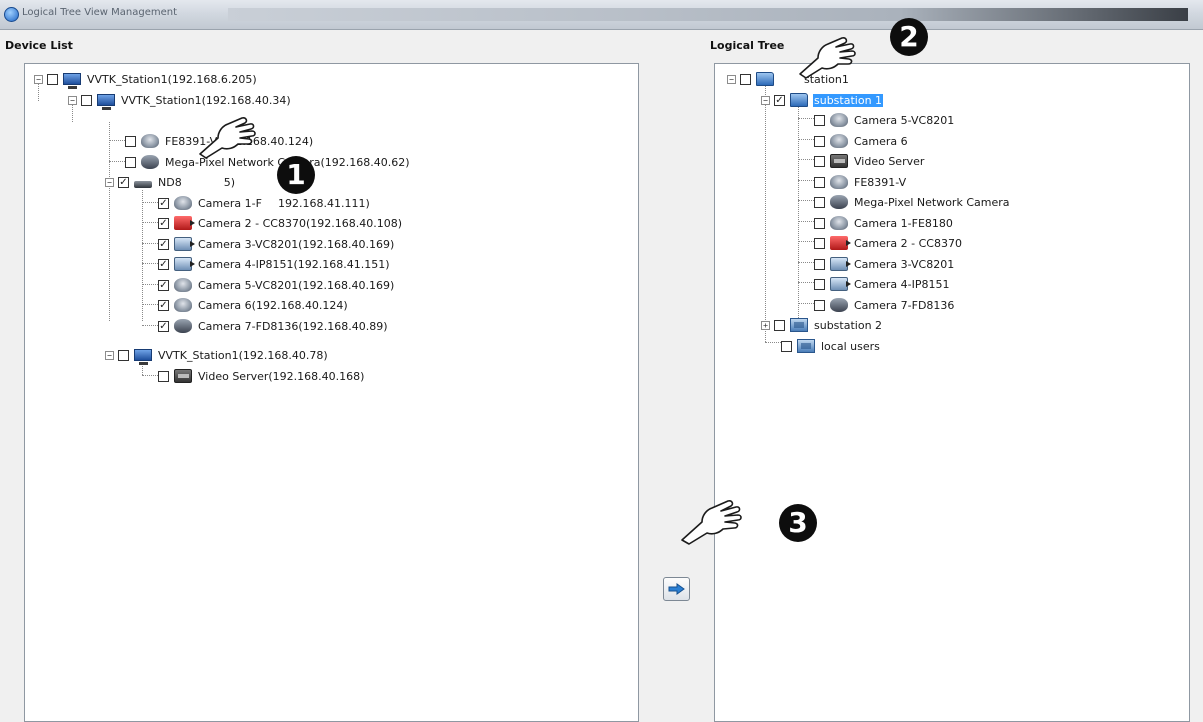 Image resolution: width=1203 pixels, height=722 pixels. I want to click on tree-node-label: FE8391-V, so click(880, 182).